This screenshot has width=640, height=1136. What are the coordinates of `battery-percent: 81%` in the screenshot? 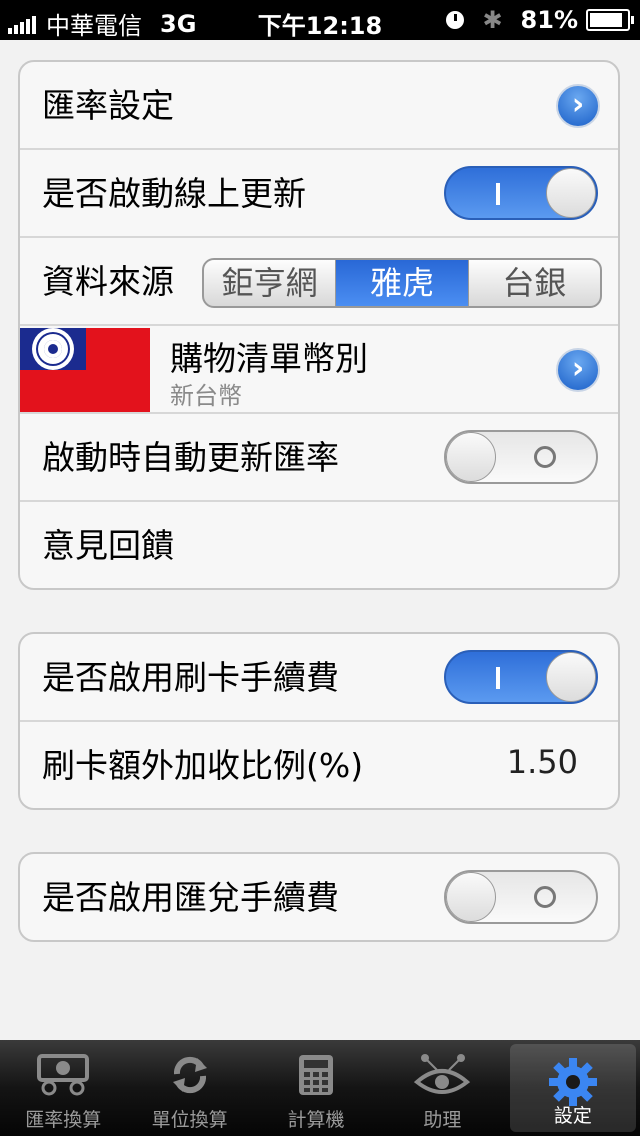 It's located at (549, 20).